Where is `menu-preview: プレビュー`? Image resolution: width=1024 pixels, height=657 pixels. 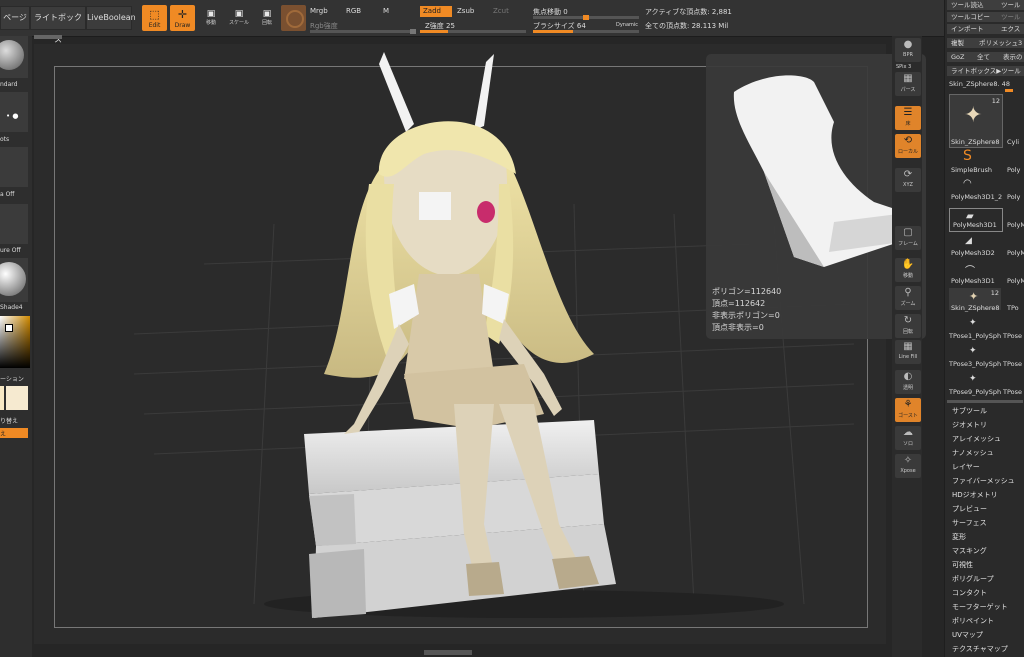
menu-preview: プレビュー is located at coordinates (969, 509).